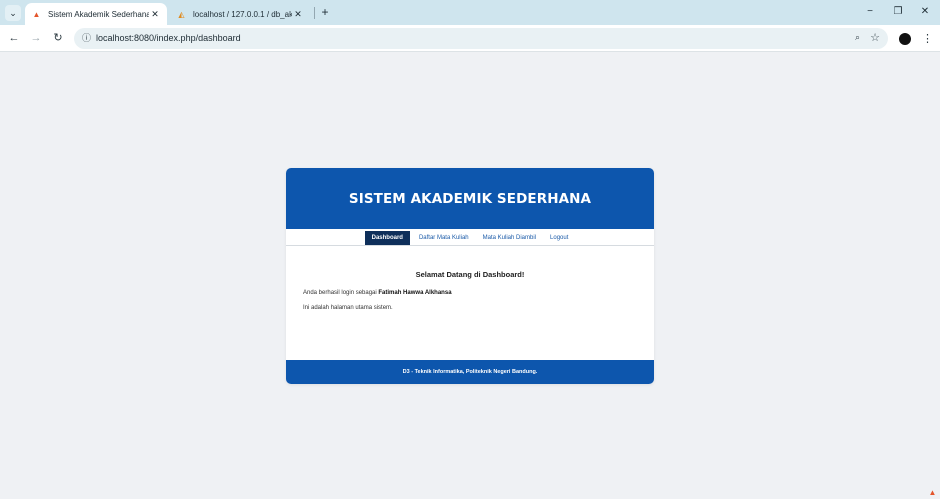 This screenshot has height=499, width=940. I want to click on minimize-icon: −, so click(870, 12).